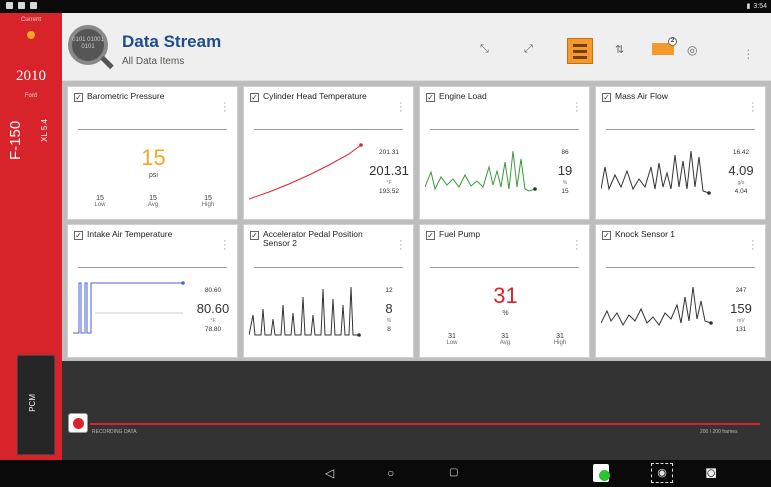 The image size is (771, 487). I want to click on card-label: Cylinder Head Temperature, so click(315, 96).